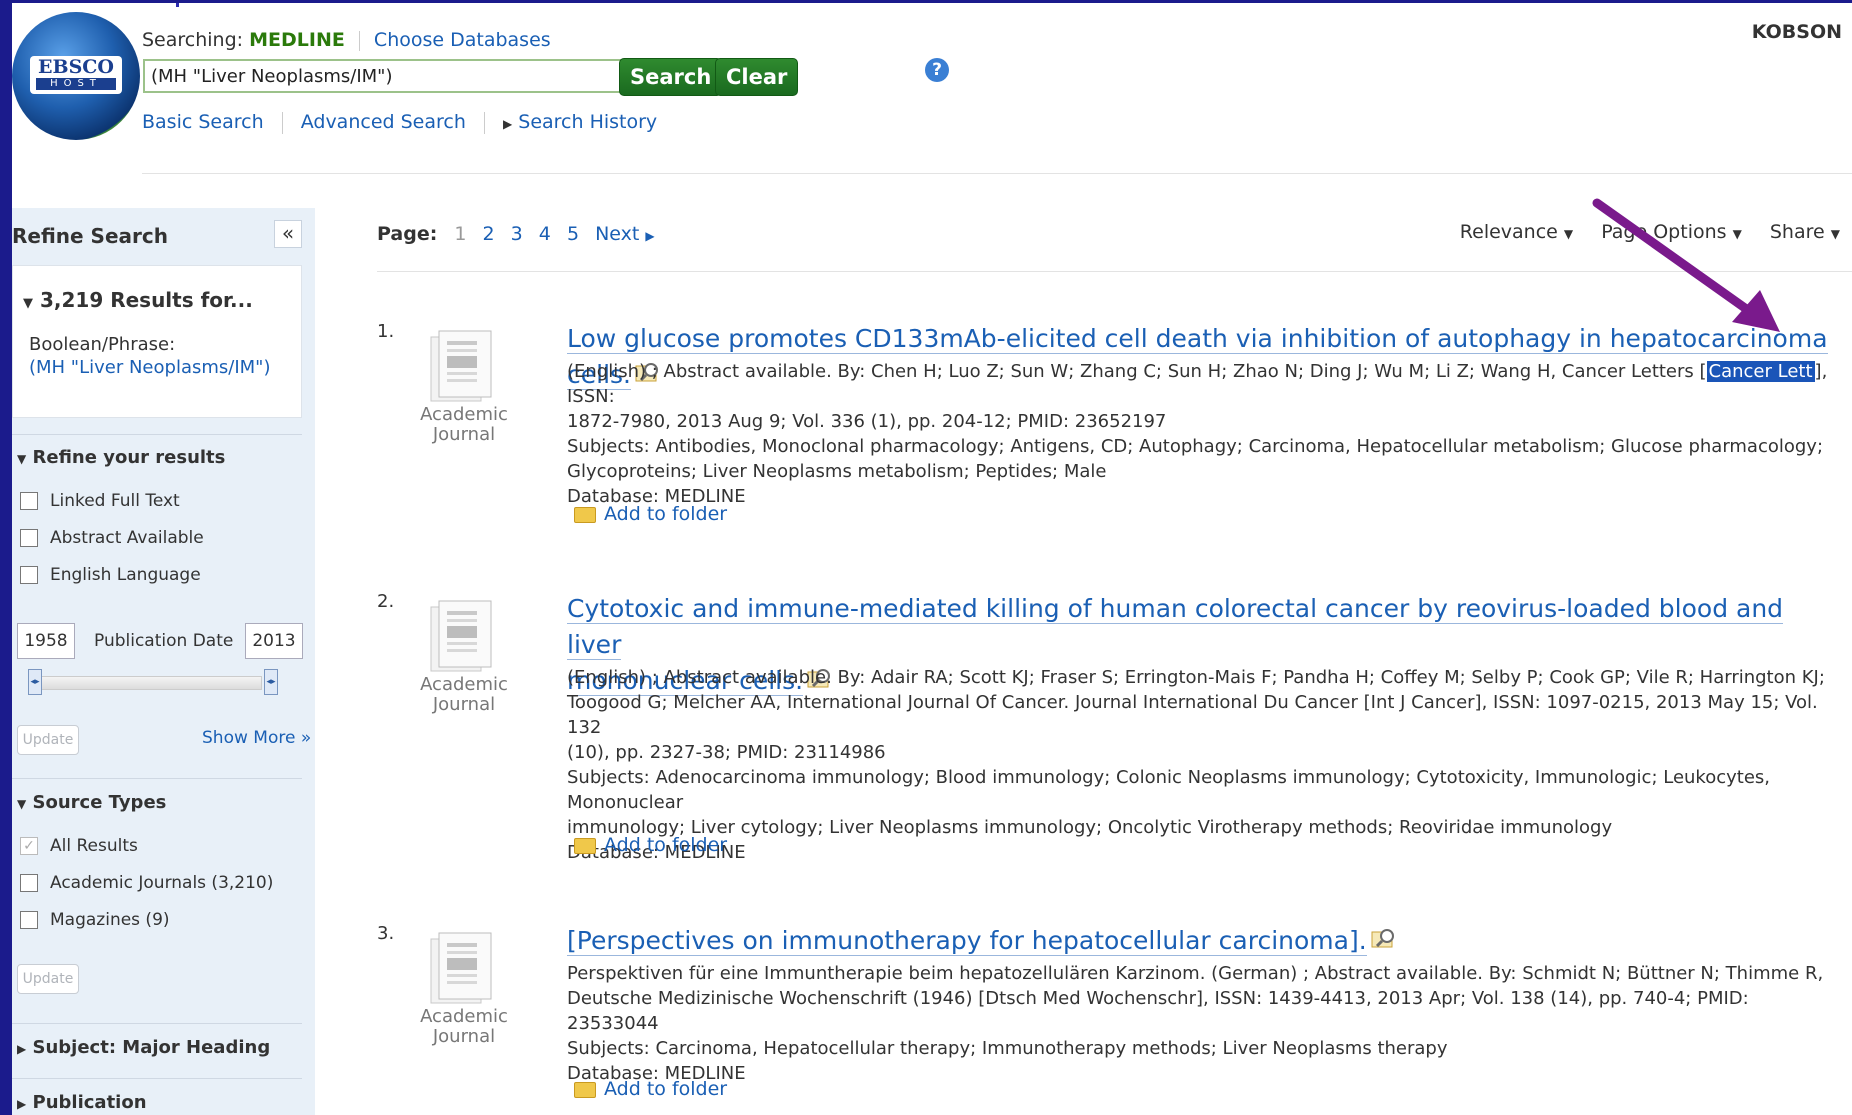 The height and width of the screenshot is (1115, 1852). What do you see at coordinates (407, 234) in the screenshot?
I see `page-label: Page:` at bounding box center [407, 234].